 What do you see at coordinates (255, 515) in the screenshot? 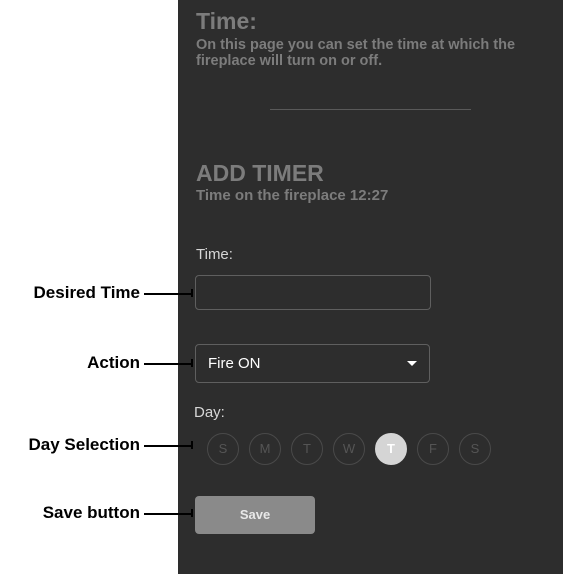
I see `save-button: Save` at bounding box center [255, 515].